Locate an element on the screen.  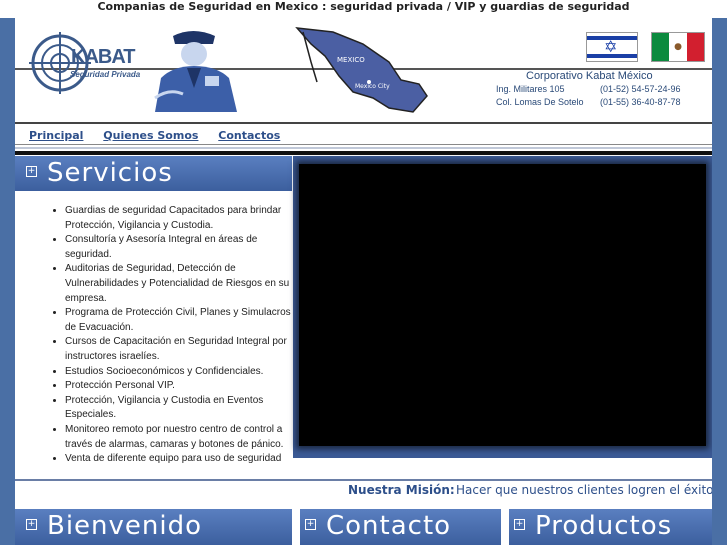
logo-tagline: Seguridad Privada is located at coordinates (105, 74).